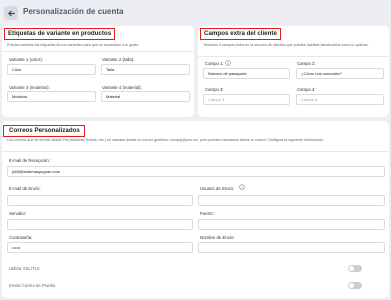 The image size is (391, 300). What do you see at coordinates (196, 171) in the screenshot?
I see `reception-email-input: juli3@sistemaspogran.com` at bounding box center [196, 171].